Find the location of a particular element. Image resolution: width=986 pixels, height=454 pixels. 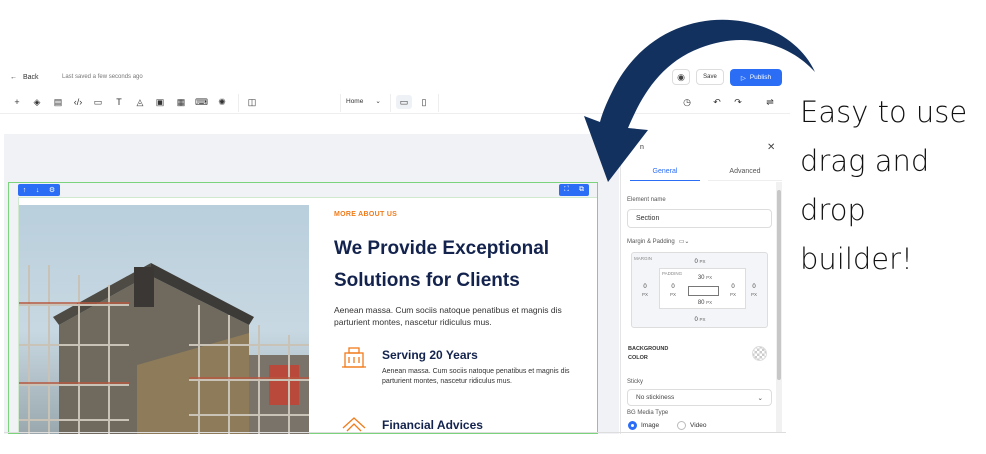

building-icon is located at coordinates (354, 357).